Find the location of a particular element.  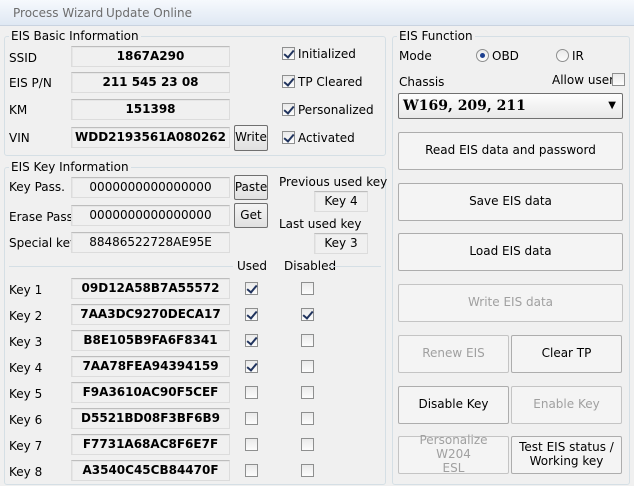

key-2-label: Key 2 is located at coordinates (26, 316).